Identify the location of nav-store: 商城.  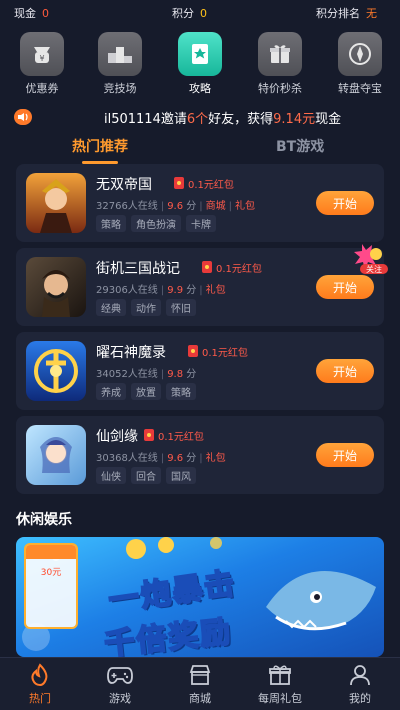
(200, 684).